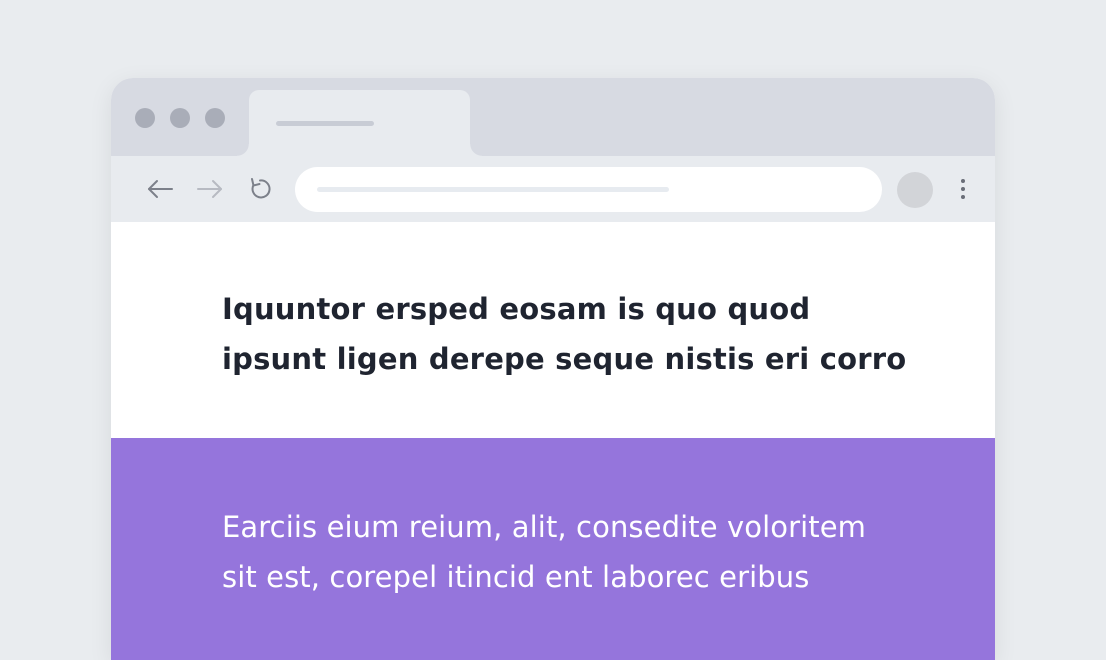  I want to click on reload-icon, so click(261, 188).